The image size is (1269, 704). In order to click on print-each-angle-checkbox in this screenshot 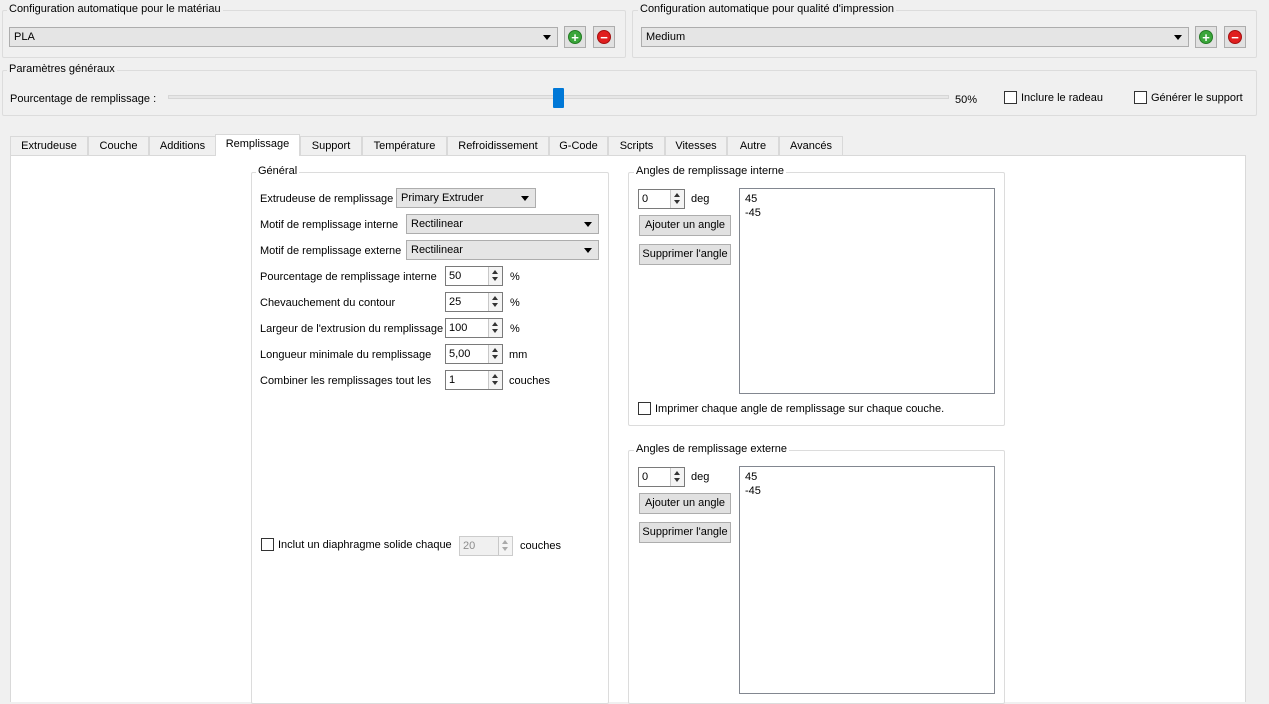, I will do `click(644, 408)`.